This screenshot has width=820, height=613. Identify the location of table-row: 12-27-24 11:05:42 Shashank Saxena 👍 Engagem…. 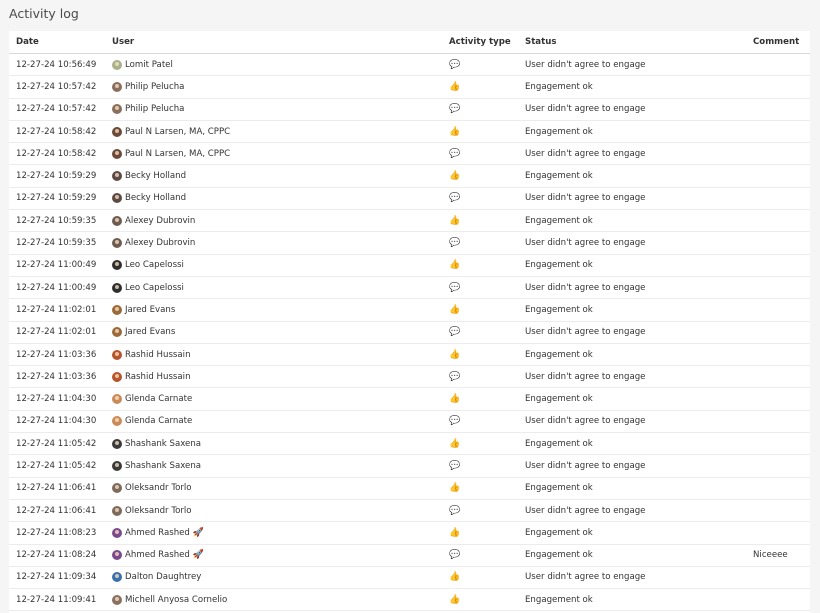
(409, 444).